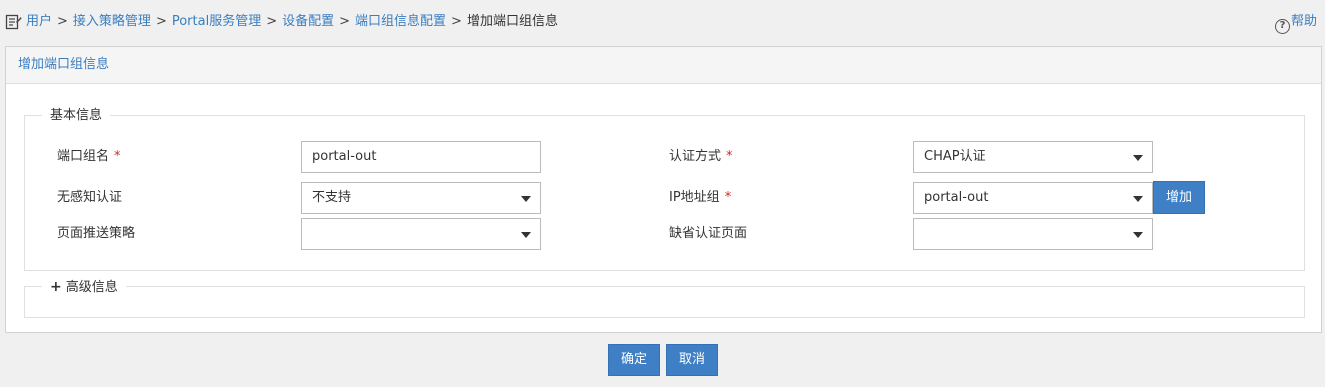  I want to click on basic-info-legend: 基本信息, so click(76, 116).